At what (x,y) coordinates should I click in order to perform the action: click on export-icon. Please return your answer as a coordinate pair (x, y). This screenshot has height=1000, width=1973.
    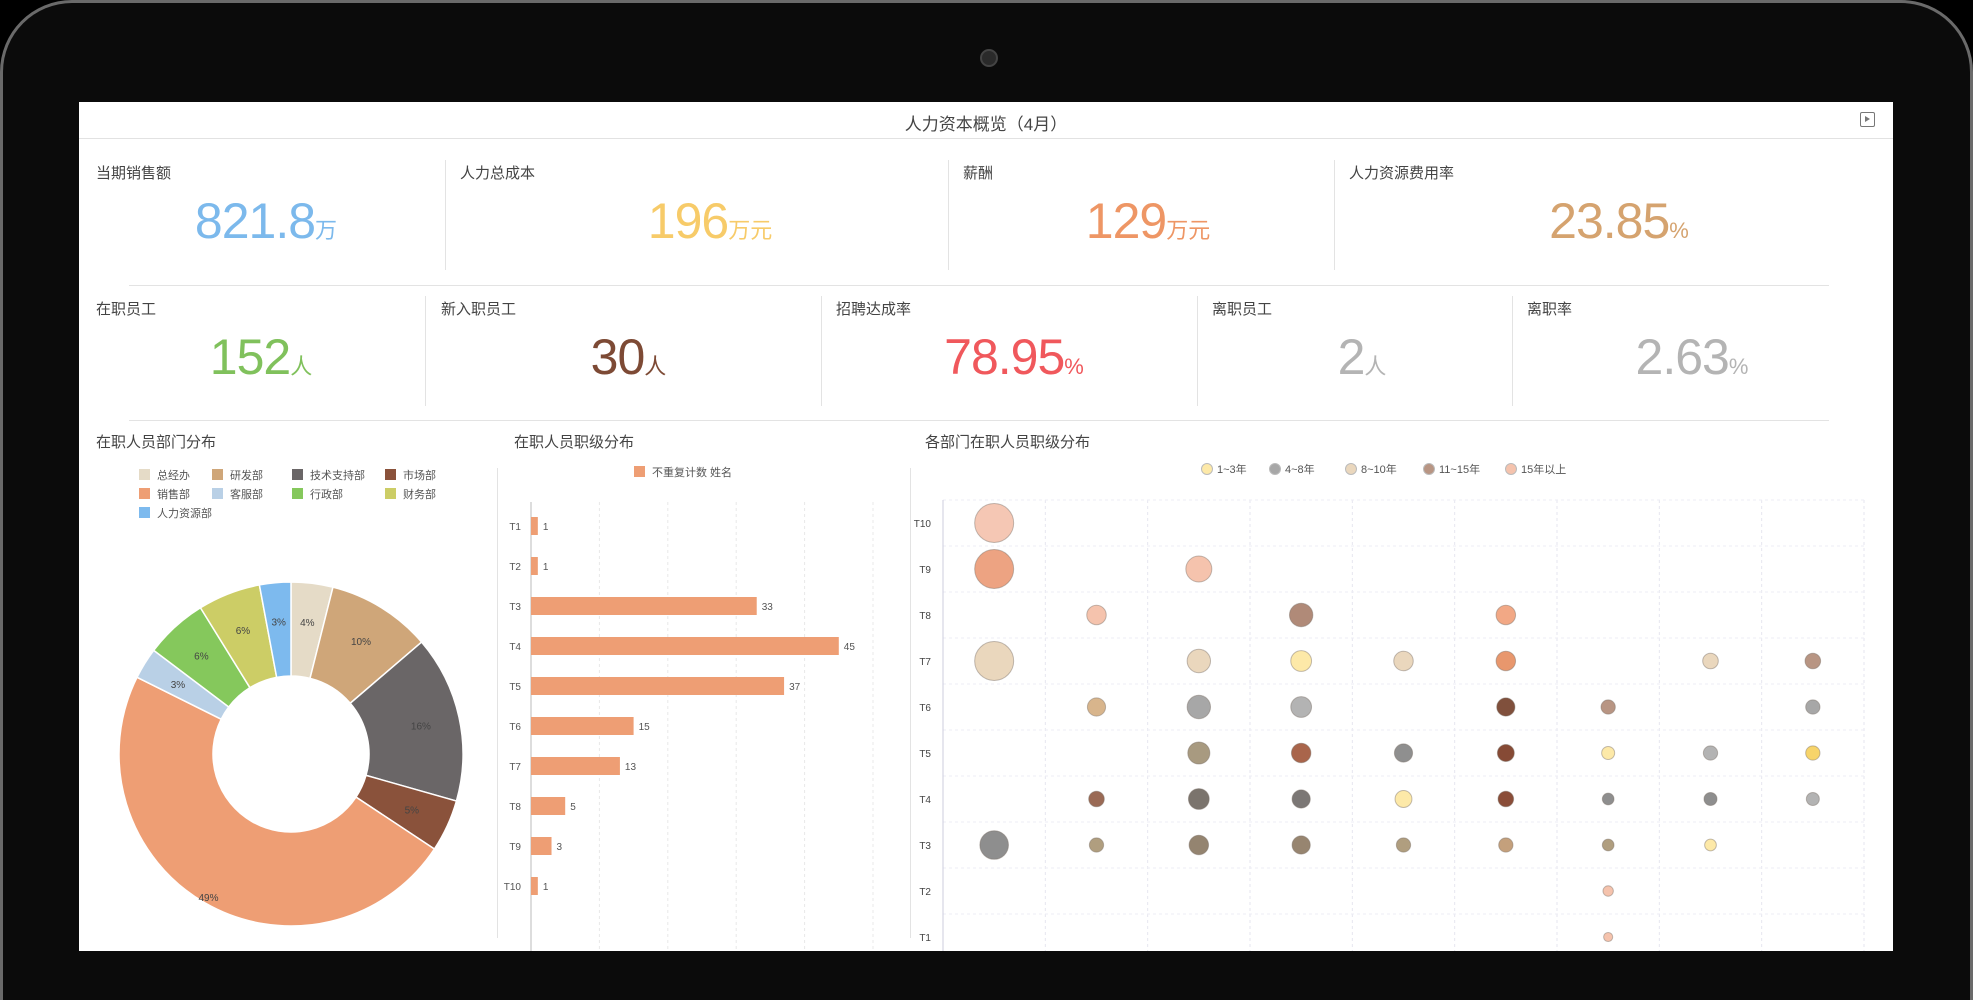
    Looking at the image, I should click on (1867, 119).